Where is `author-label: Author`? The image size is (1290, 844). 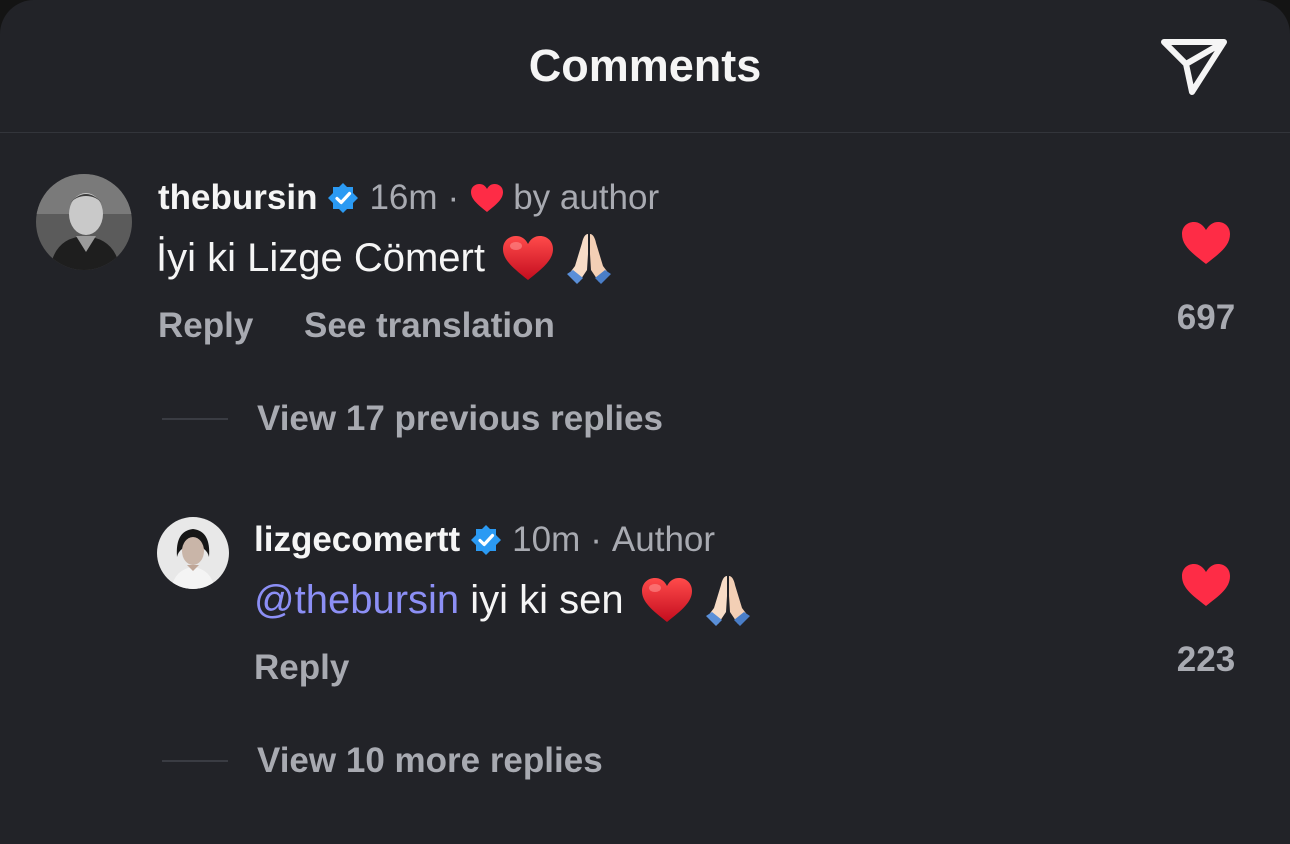 author-label: Author is located at coordinates (663, 539).